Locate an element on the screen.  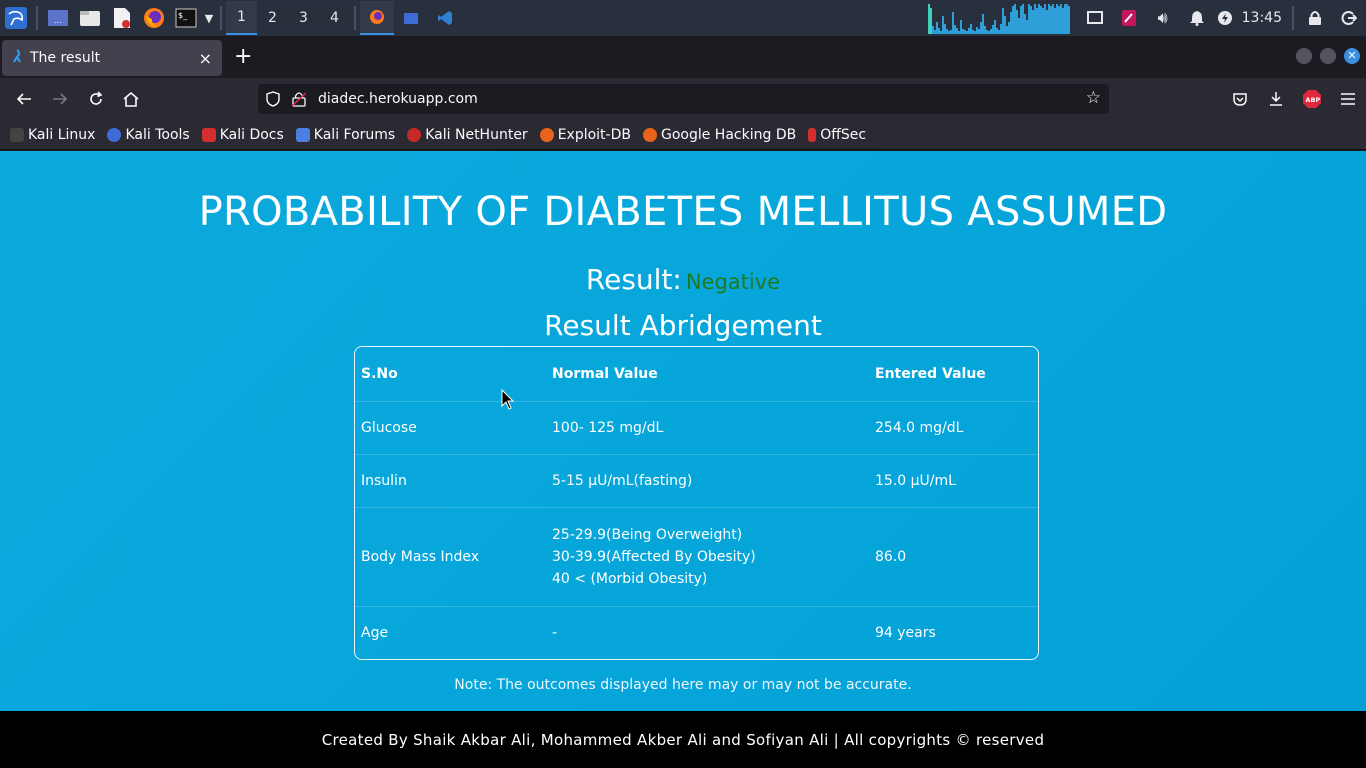
bookmark-label: Kali Docs is located at coordinates (251, 134).